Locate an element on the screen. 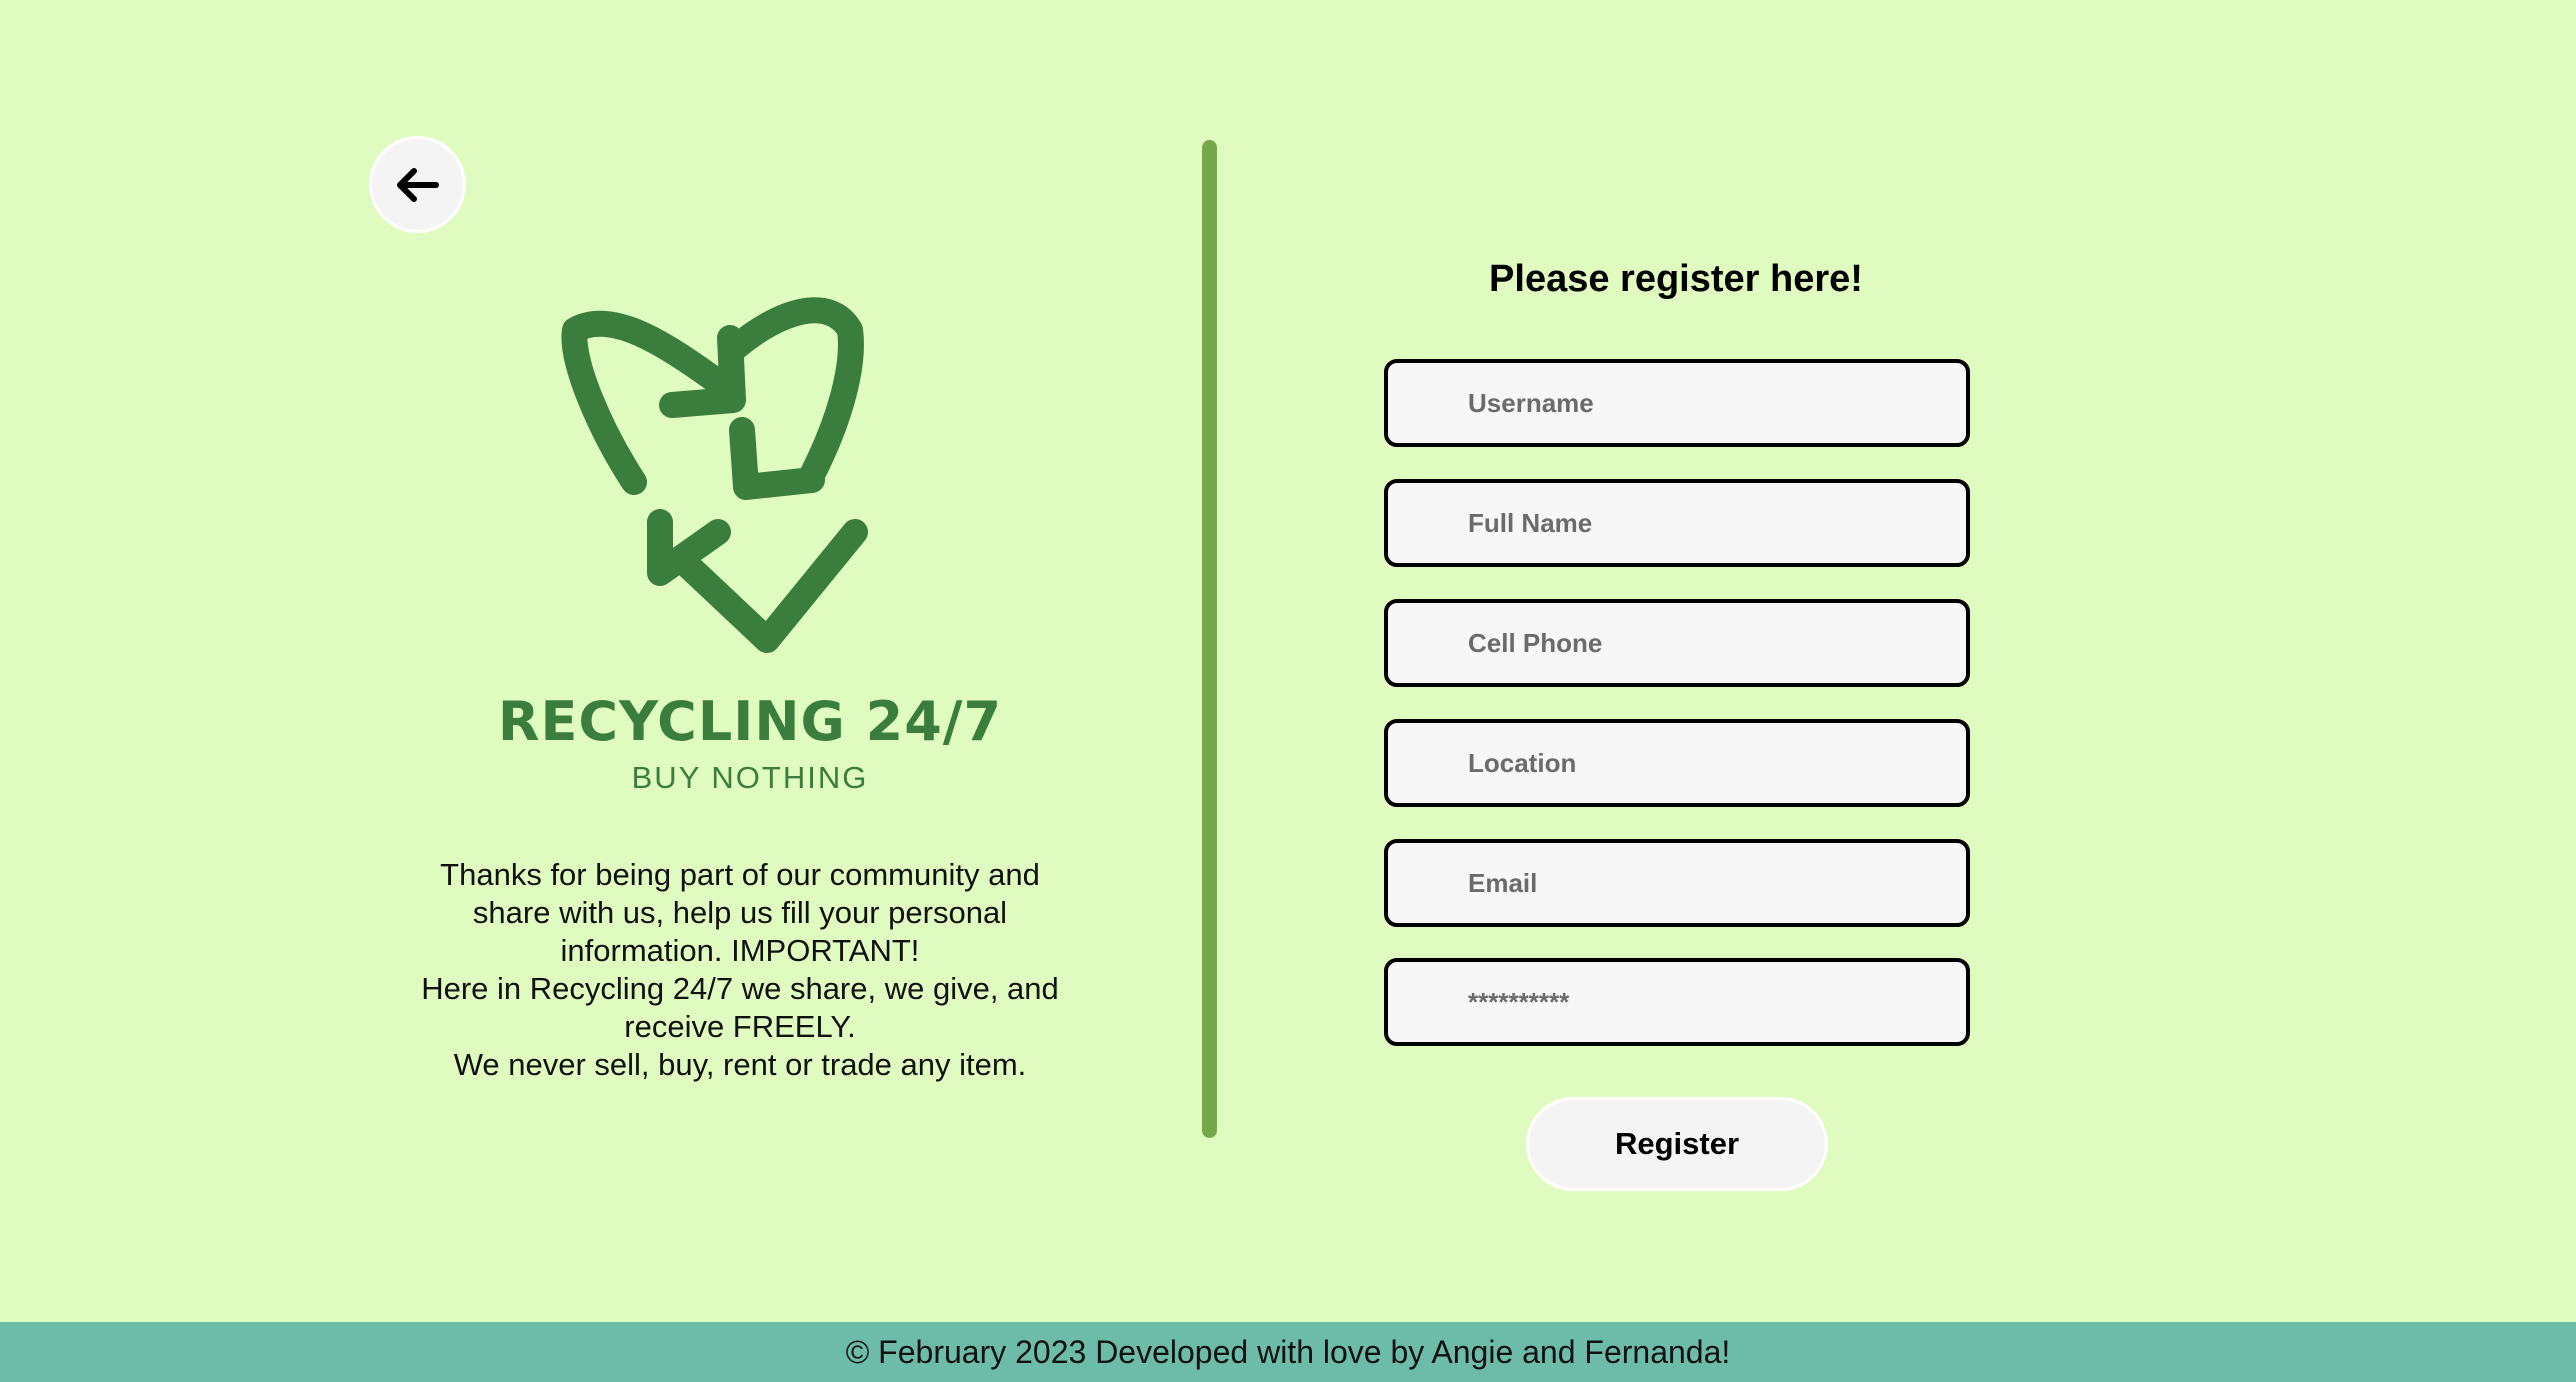 Image resolution: width=2576 pixels, height=1382 pixels. arrow-left-icon is located at coordinates (417, 184).